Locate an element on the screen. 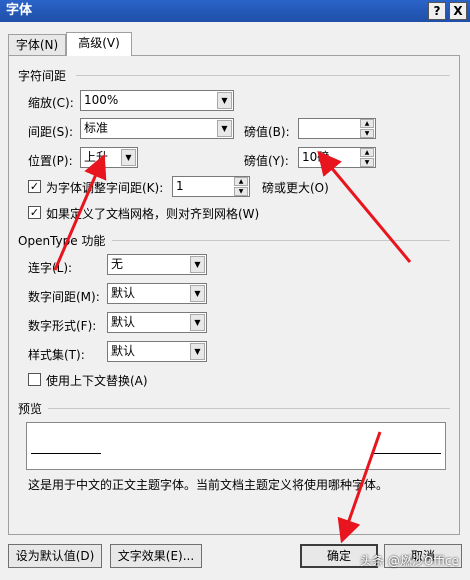 The height and width of the screenshot is (580, 470). tab-advanced: 高级(V) is located at coordinates (99, 44).